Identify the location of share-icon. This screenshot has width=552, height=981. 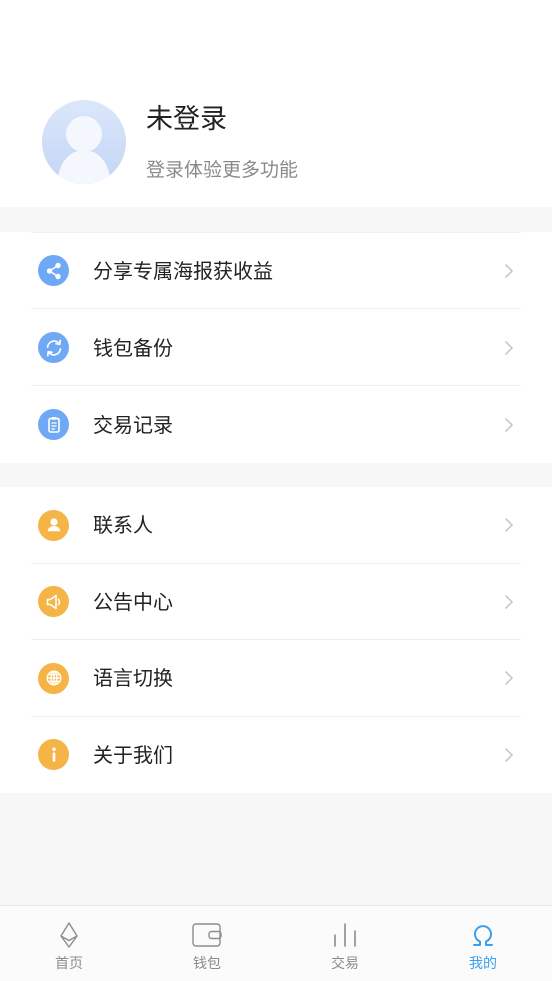
(53, 270).